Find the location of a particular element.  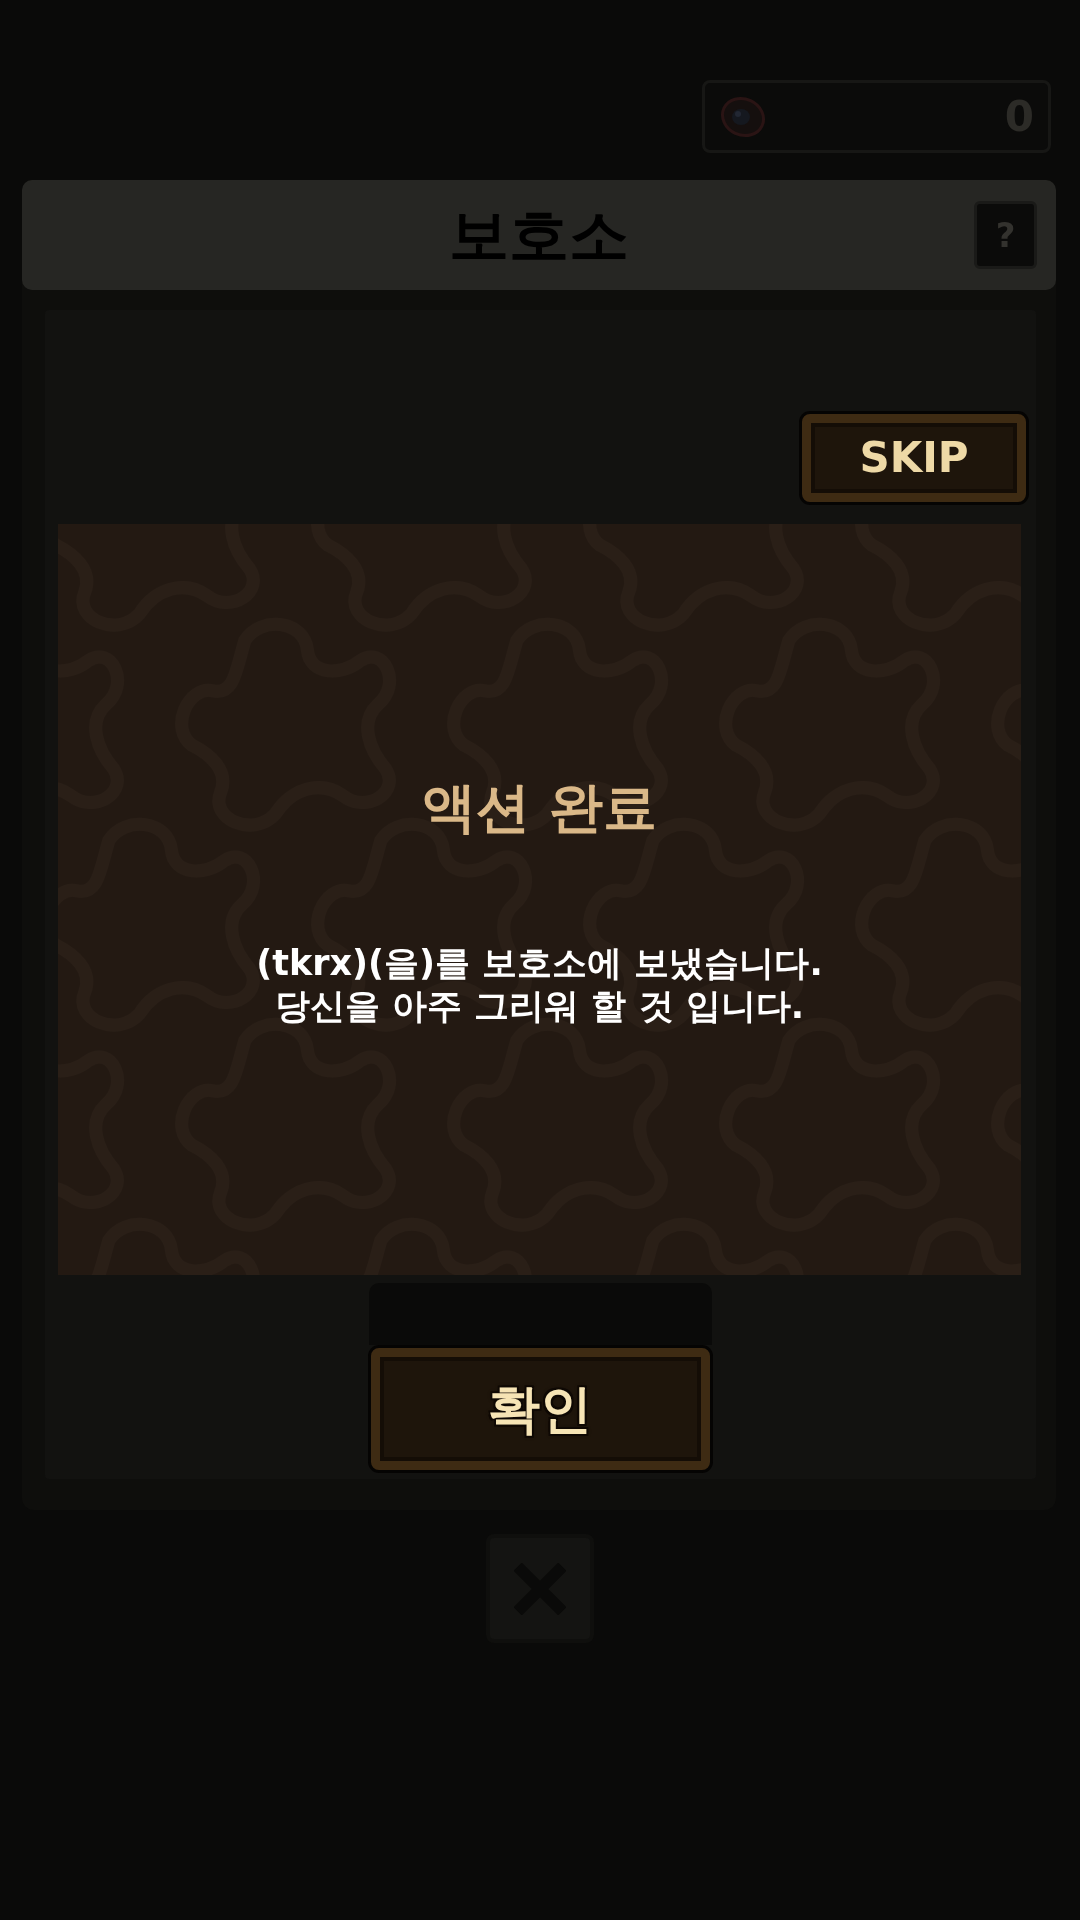

confirm-button: 확인 is located at coordinates (540, 1409).